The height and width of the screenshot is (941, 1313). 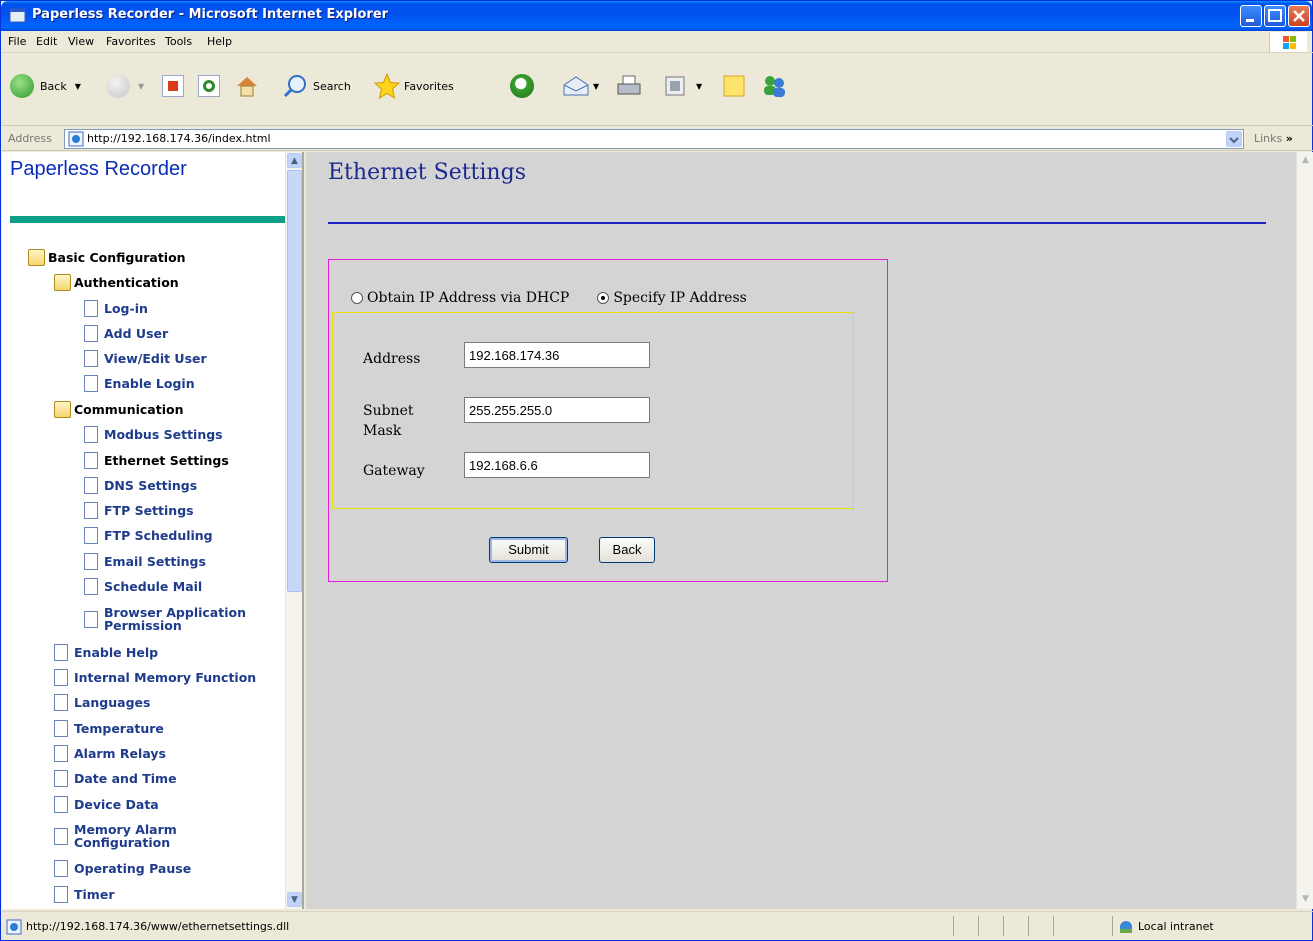 What do you see at coordinates (17, 15) in the screenshot?
I see `ie-icon` at bounding box center [17, 15].